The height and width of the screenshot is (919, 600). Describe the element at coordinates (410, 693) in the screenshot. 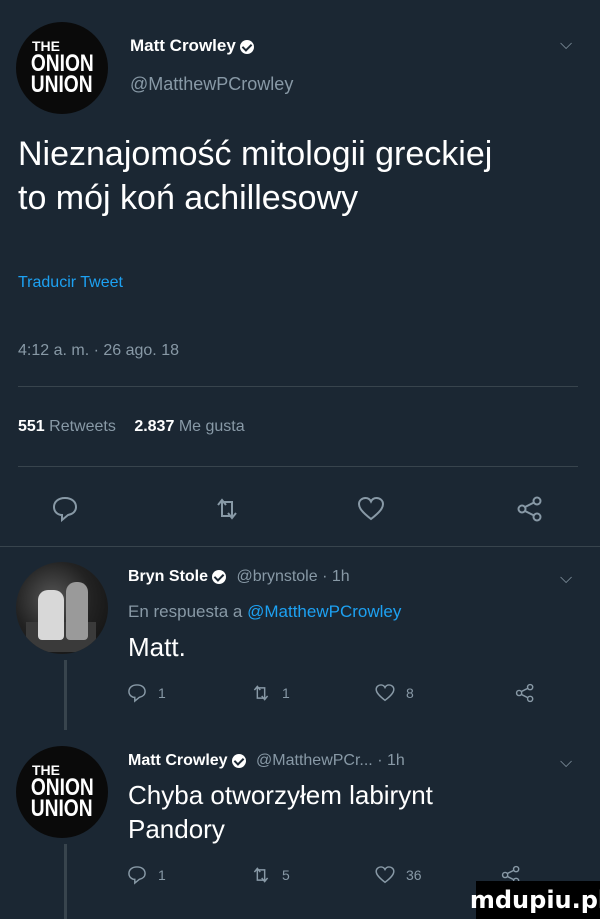

I see `like-count: 8` at that location.